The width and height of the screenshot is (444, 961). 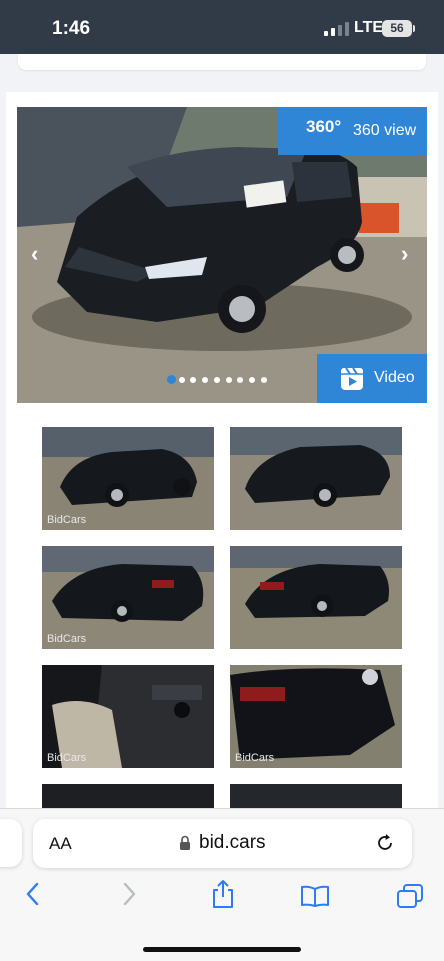 What do you see at coordinates (336, 29) in the screenshot?
I see `signal-icon` at bounding box center [336, 29].